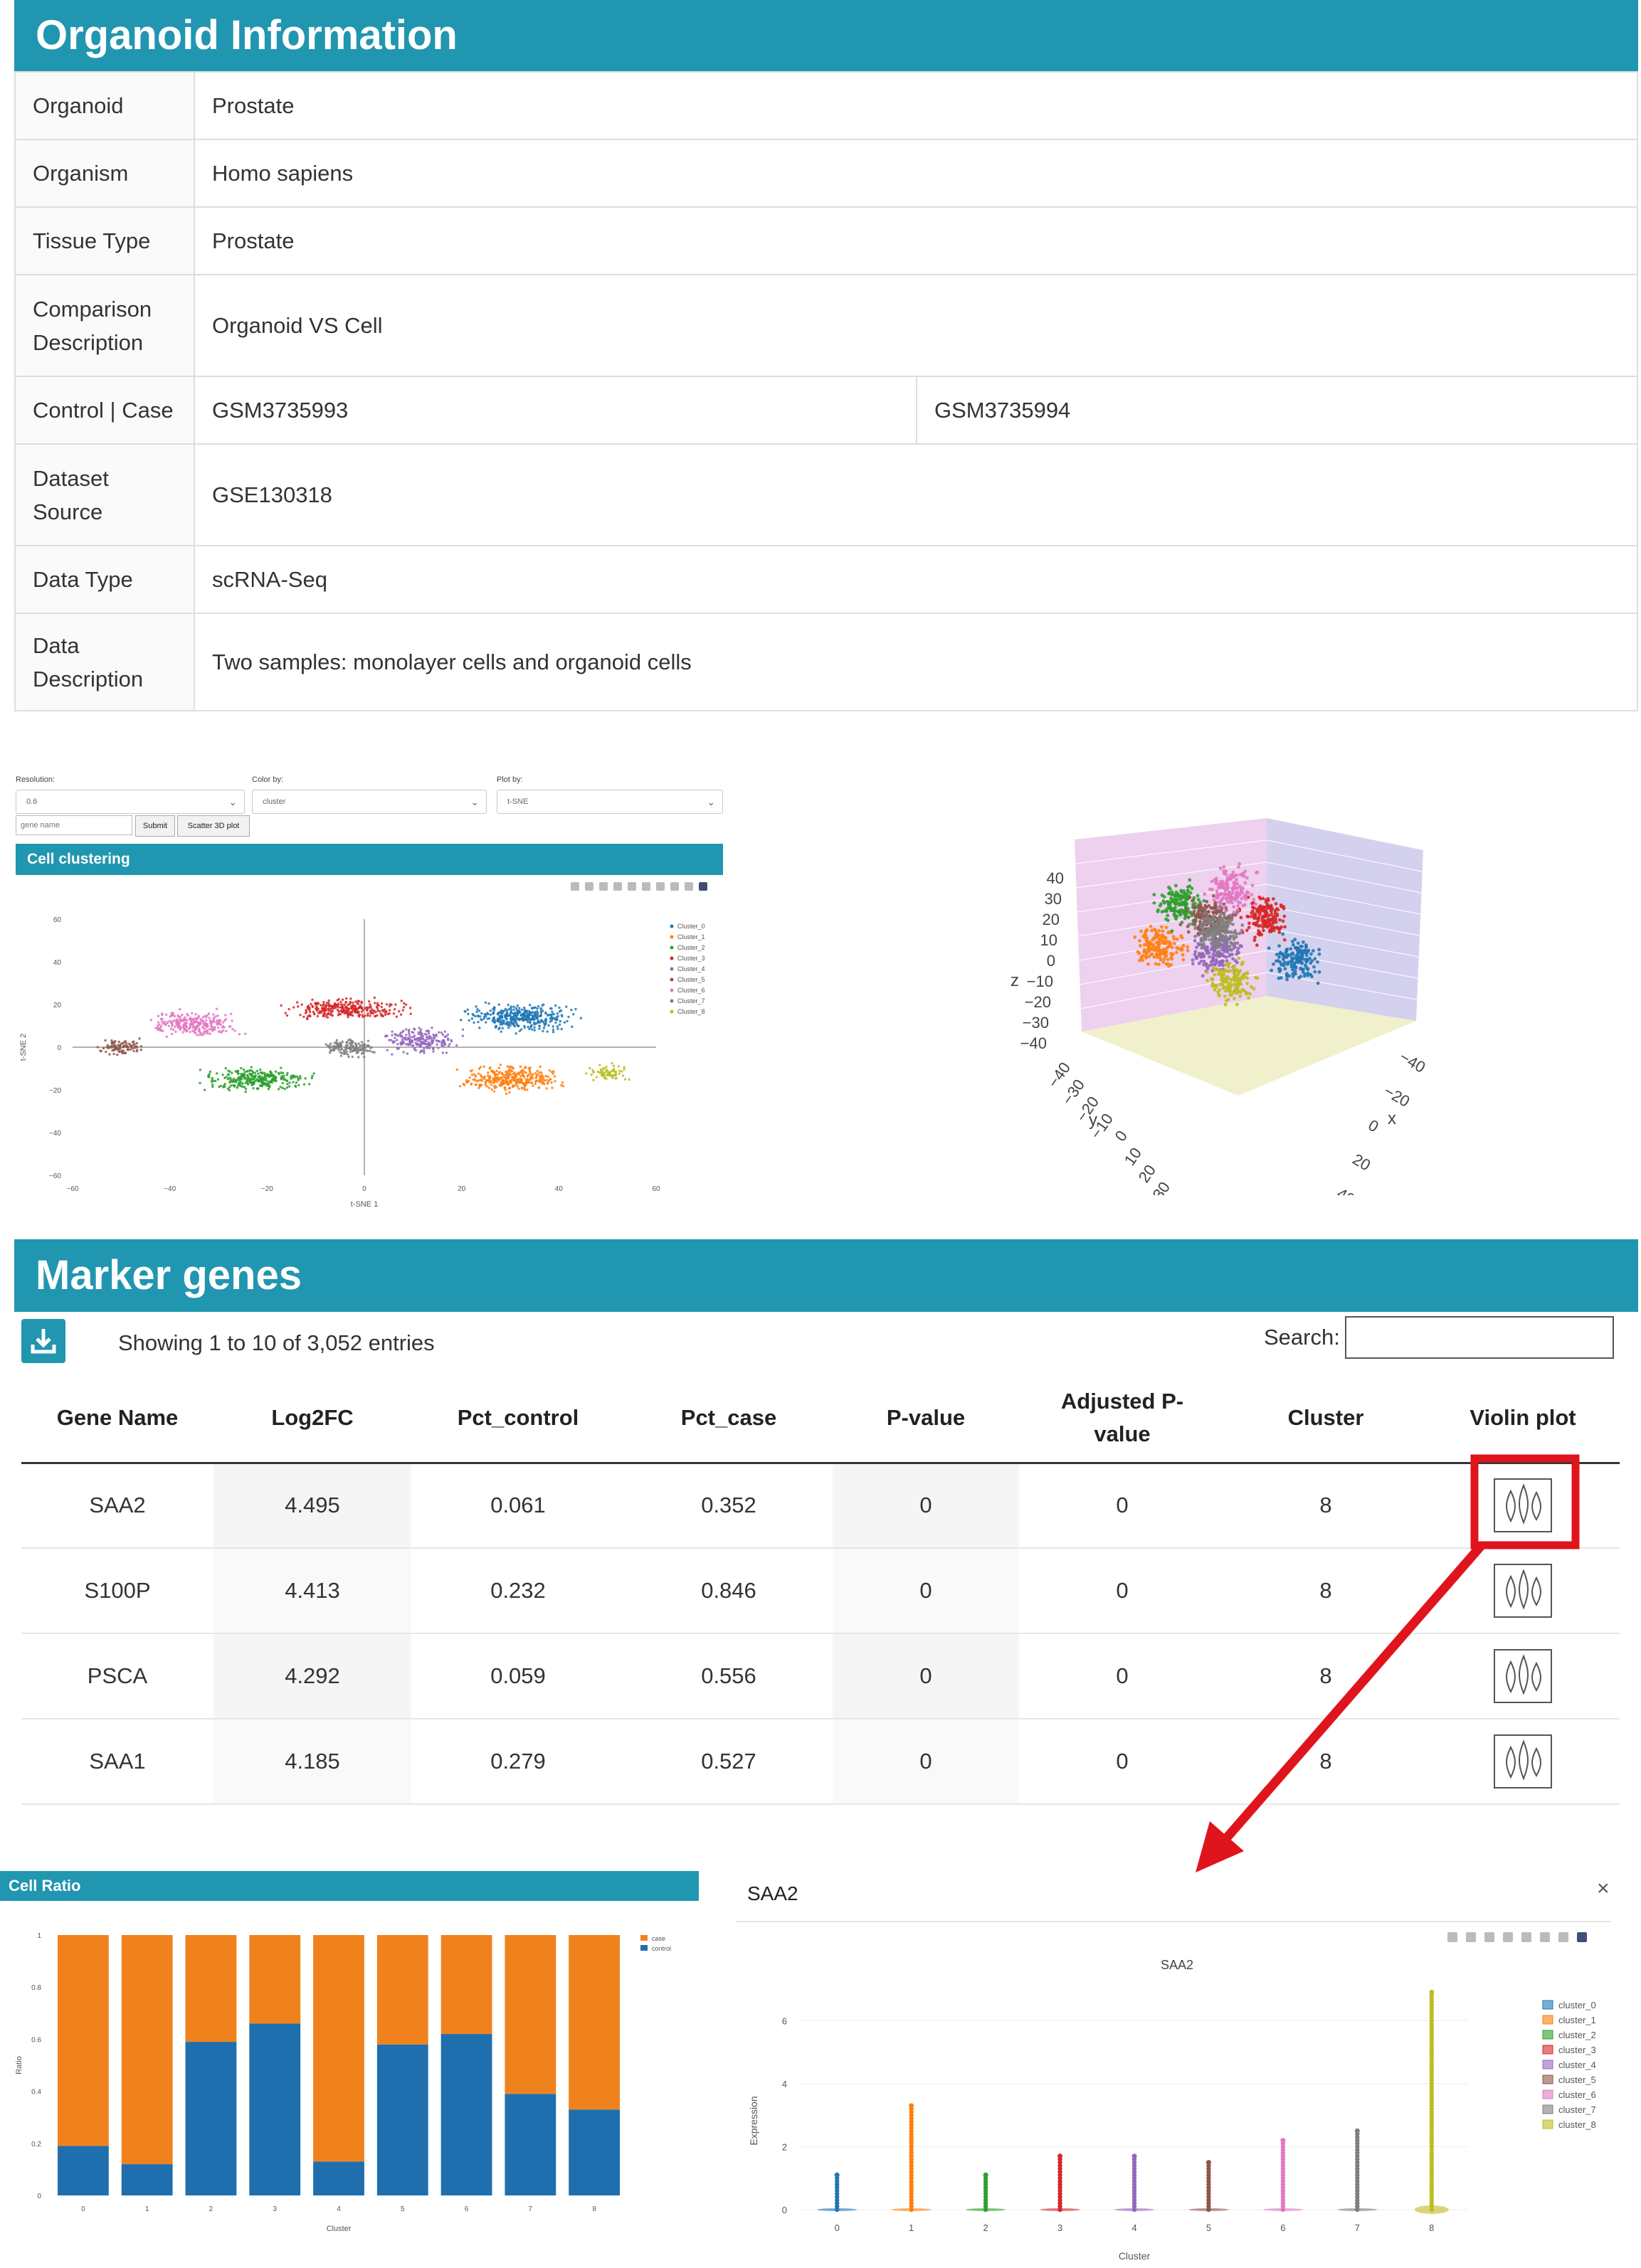 The image size is (1641, 2268). What do you see at coordinates (312, 1419) in the screenshot?
I see `col-log2fc: Log2FC` at bounding box center [312, 1419].